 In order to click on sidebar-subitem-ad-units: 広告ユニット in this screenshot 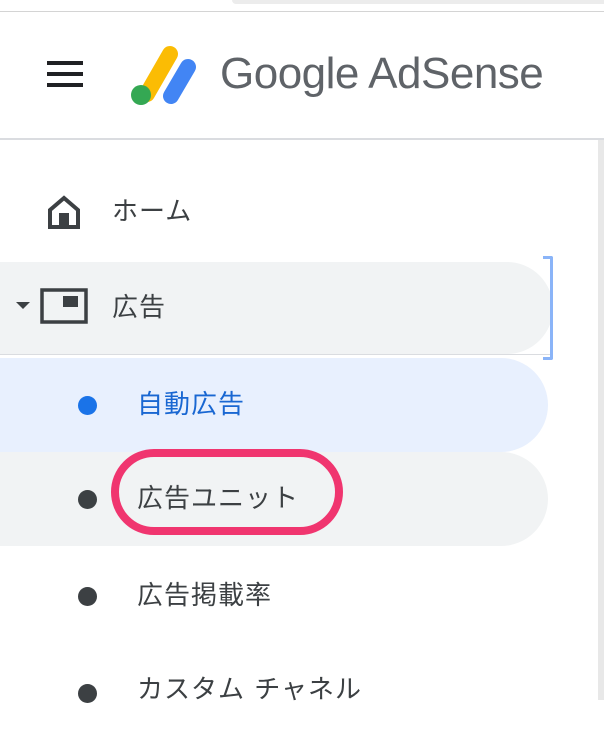, I will do `click(274, 499)`.